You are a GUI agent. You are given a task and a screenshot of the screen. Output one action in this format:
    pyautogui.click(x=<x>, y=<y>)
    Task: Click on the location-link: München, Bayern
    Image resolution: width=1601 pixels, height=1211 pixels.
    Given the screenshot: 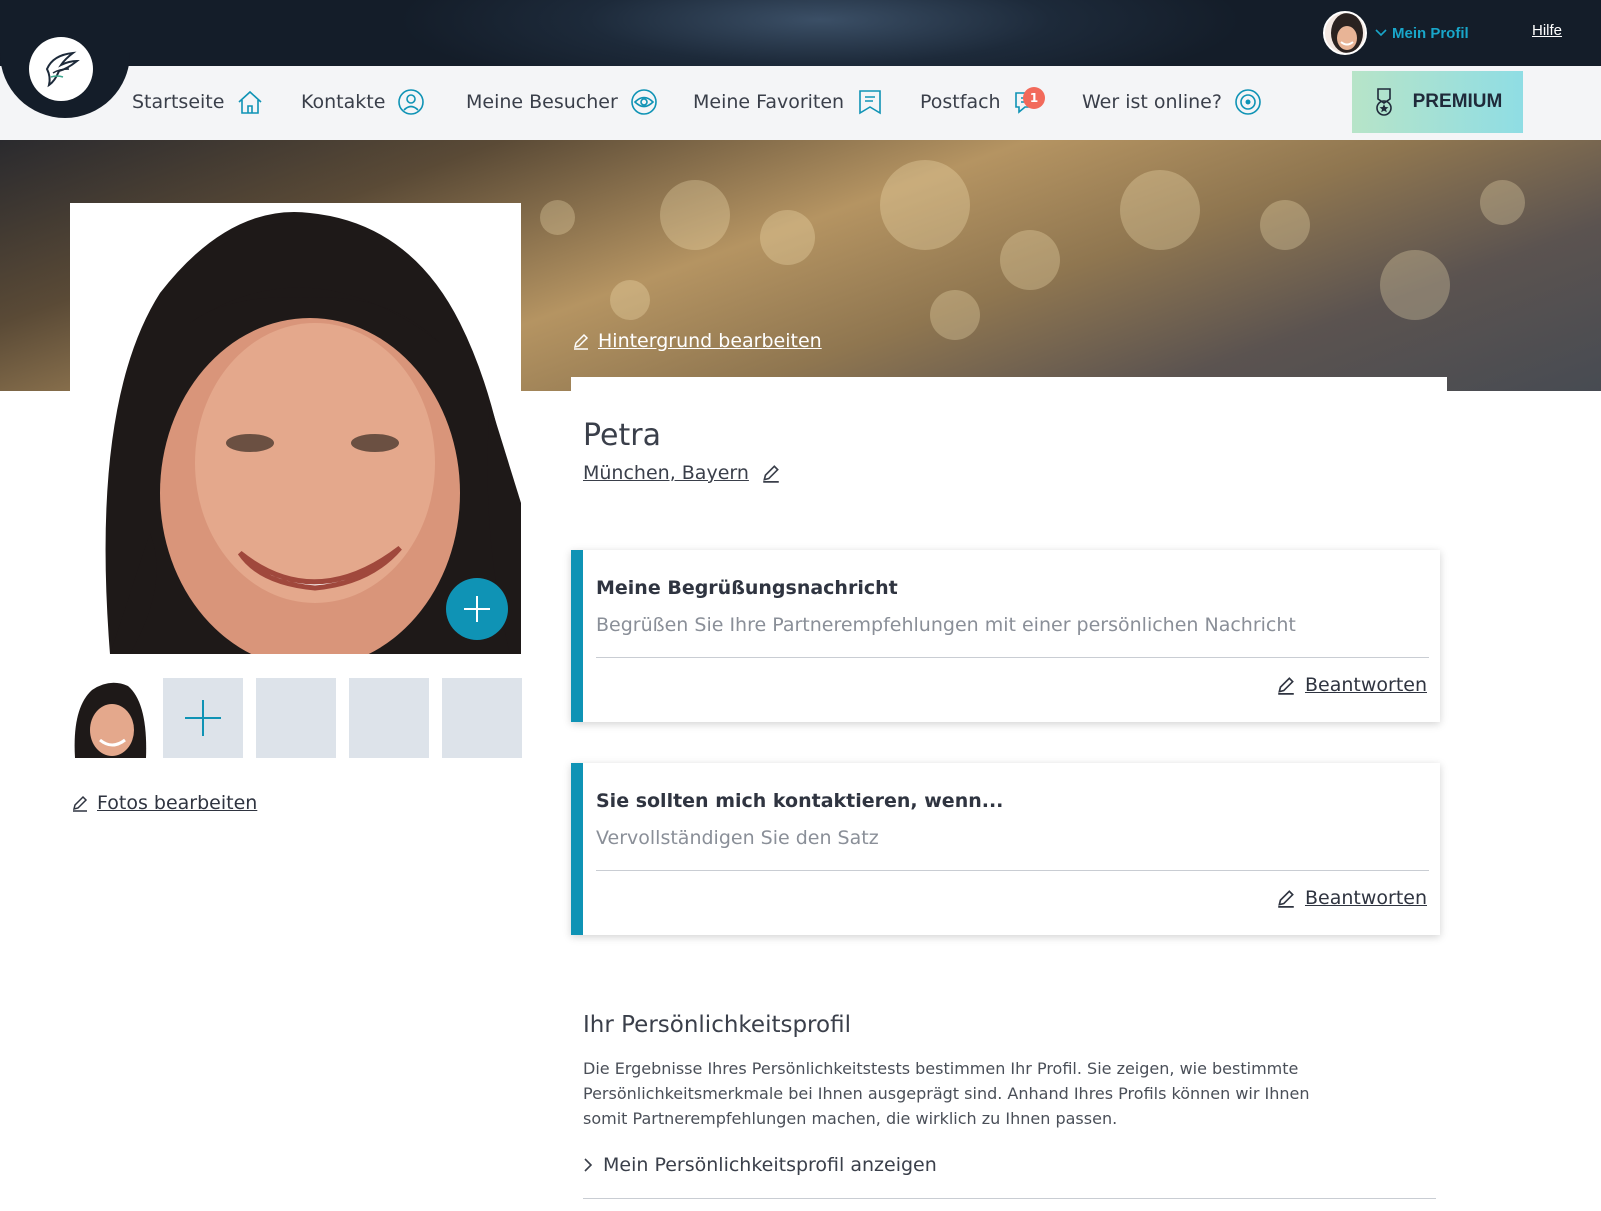 What is the action you would take?
    pyautogui.click(x=666, y=473)
    